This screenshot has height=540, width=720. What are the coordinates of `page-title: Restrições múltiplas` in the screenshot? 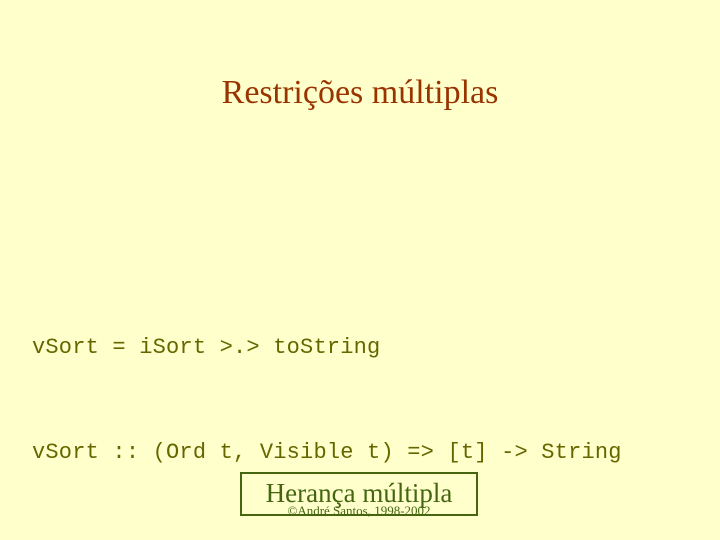 It's located at (360, 92).